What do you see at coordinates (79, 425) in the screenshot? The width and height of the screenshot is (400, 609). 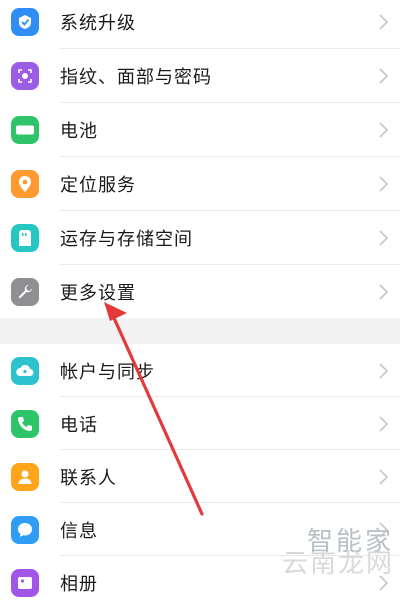 I see `settings-item-label: 电话` at bounding box center [79, 425].